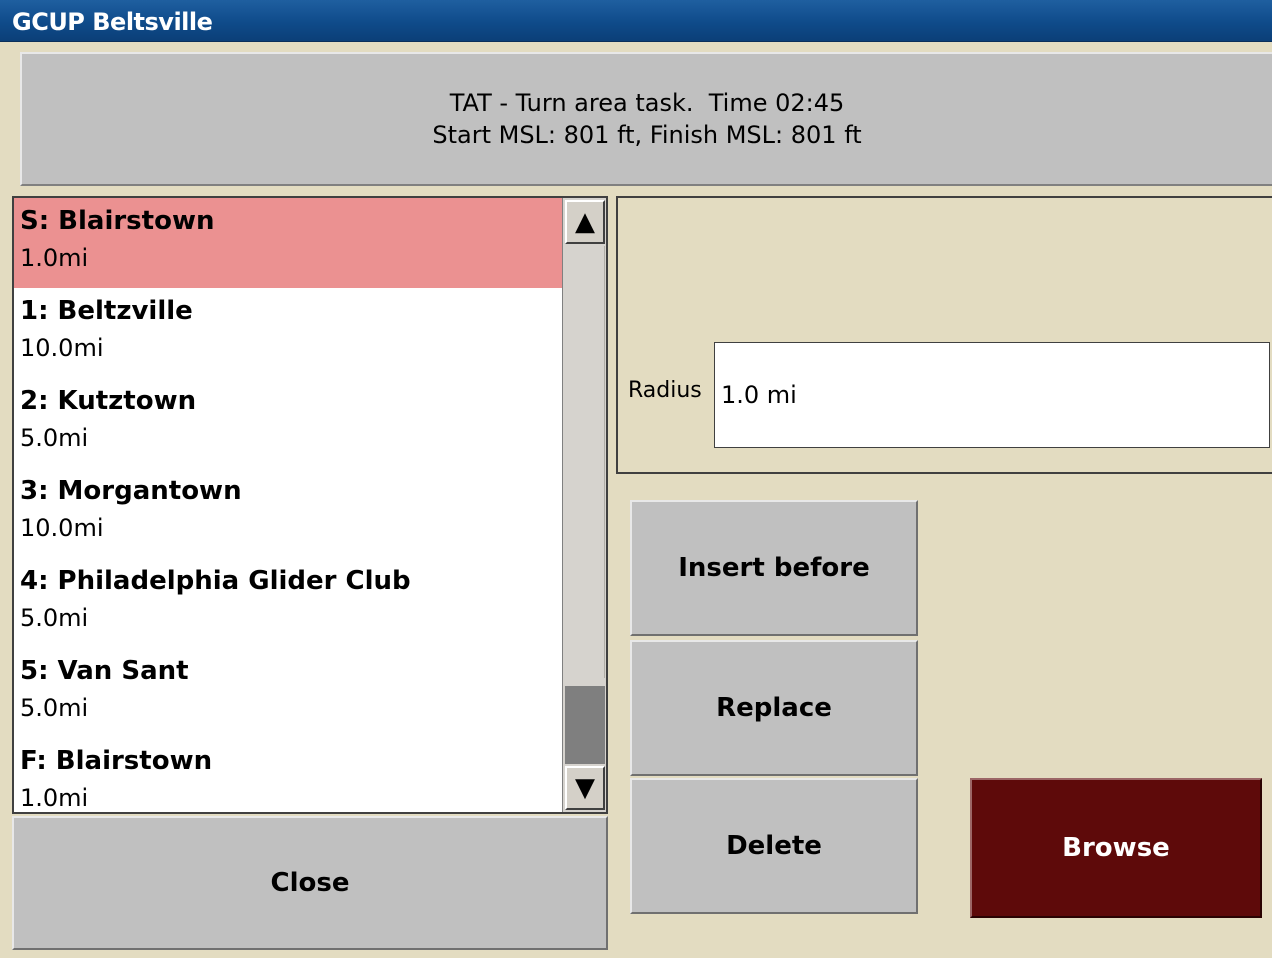 This screenshot has height=958, width=1272. What do you see at coordinates (647, 135) in the screenshot?
I see `task-msl-line: Start MSL: 801 ft, Finish MSL: 801 ft` at bounding box center [647, 135].